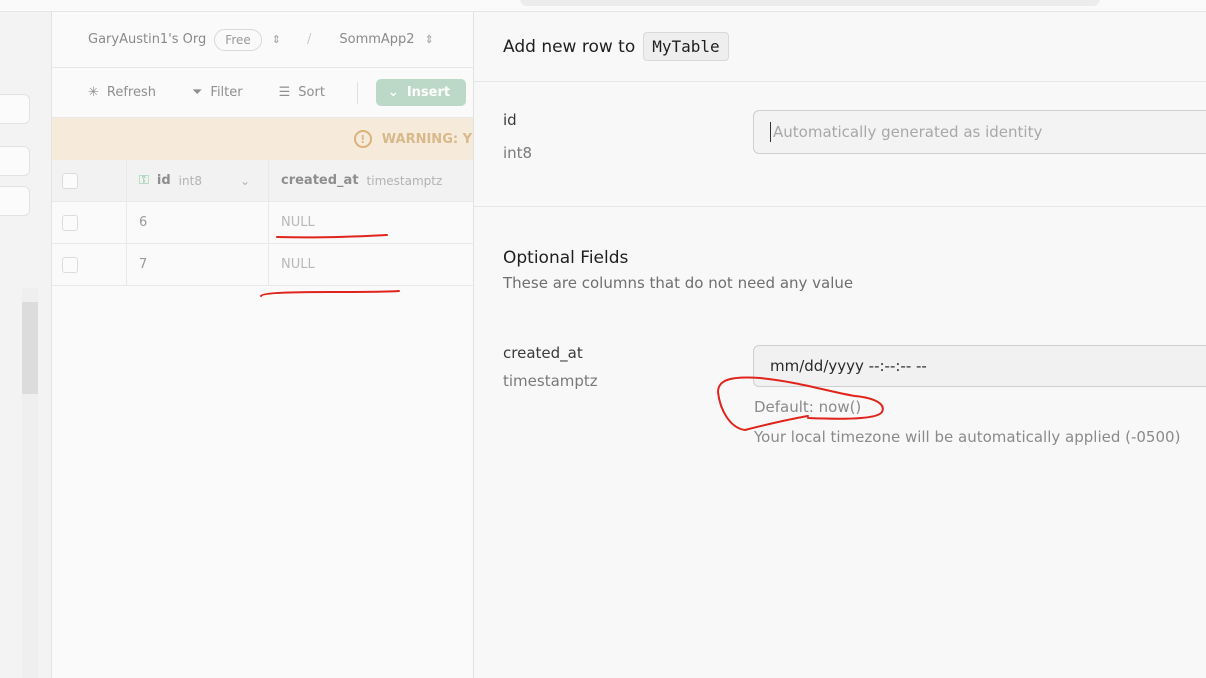 The width and height of the screenshot is (1206, 678). What do you see at coordinates (198, 222) in the screenshot?
I see `cell-id: 6` at bounding box center [198, 222].